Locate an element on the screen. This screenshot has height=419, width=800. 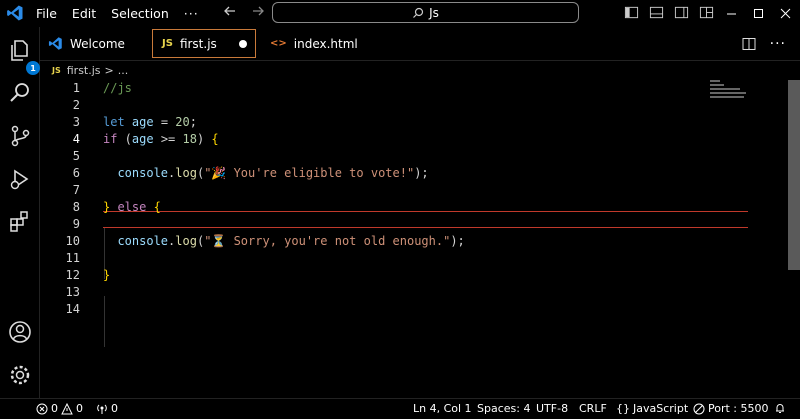
line-number: 3 is located at coordinates (76, 122).